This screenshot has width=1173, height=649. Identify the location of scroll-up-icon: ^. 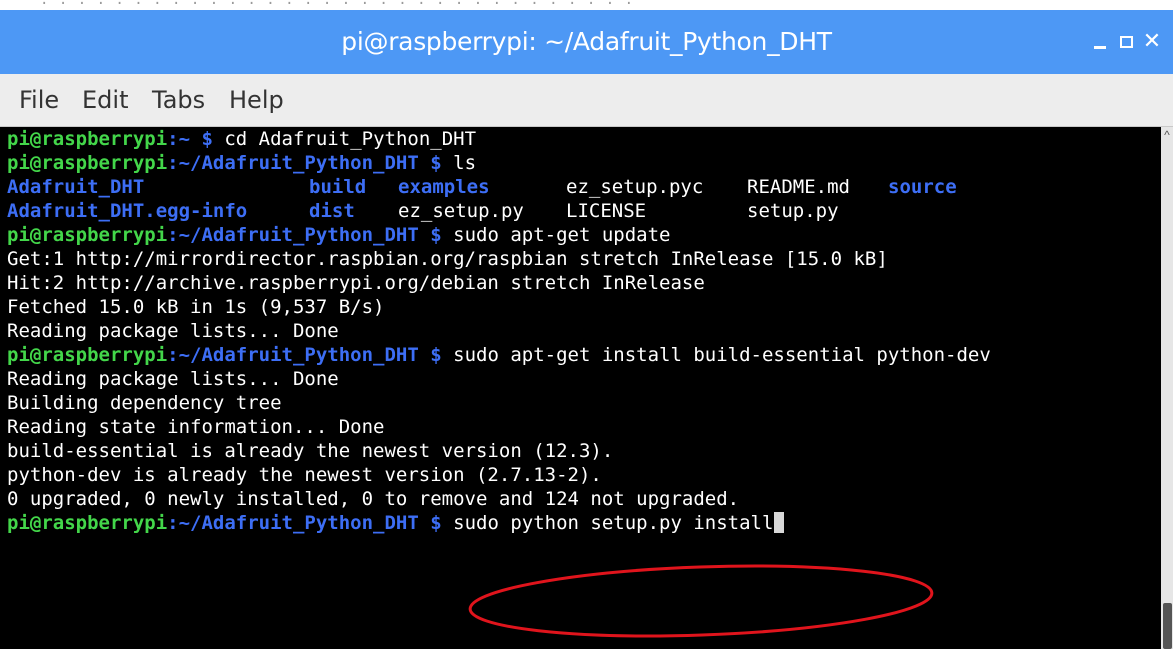
(1167, 135).